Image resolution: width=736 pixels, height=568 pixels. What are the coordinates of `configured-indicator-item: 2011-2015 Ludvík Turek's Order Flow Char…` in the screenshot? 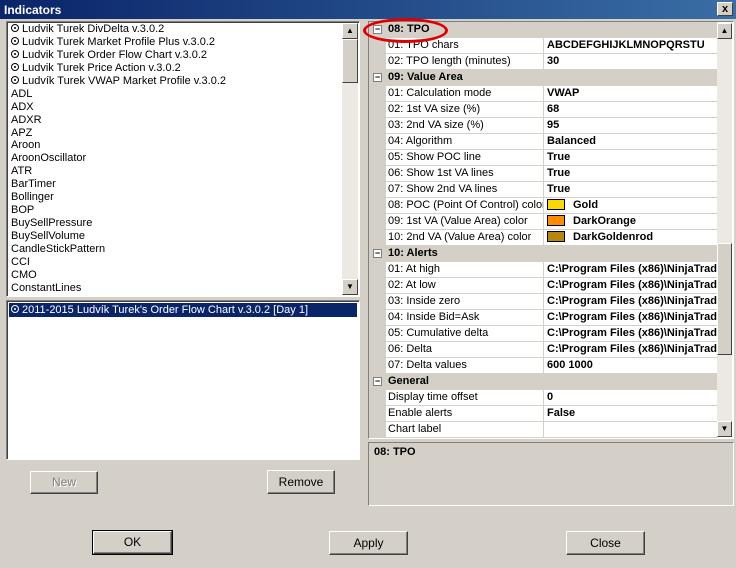 It's located at (183, 310).